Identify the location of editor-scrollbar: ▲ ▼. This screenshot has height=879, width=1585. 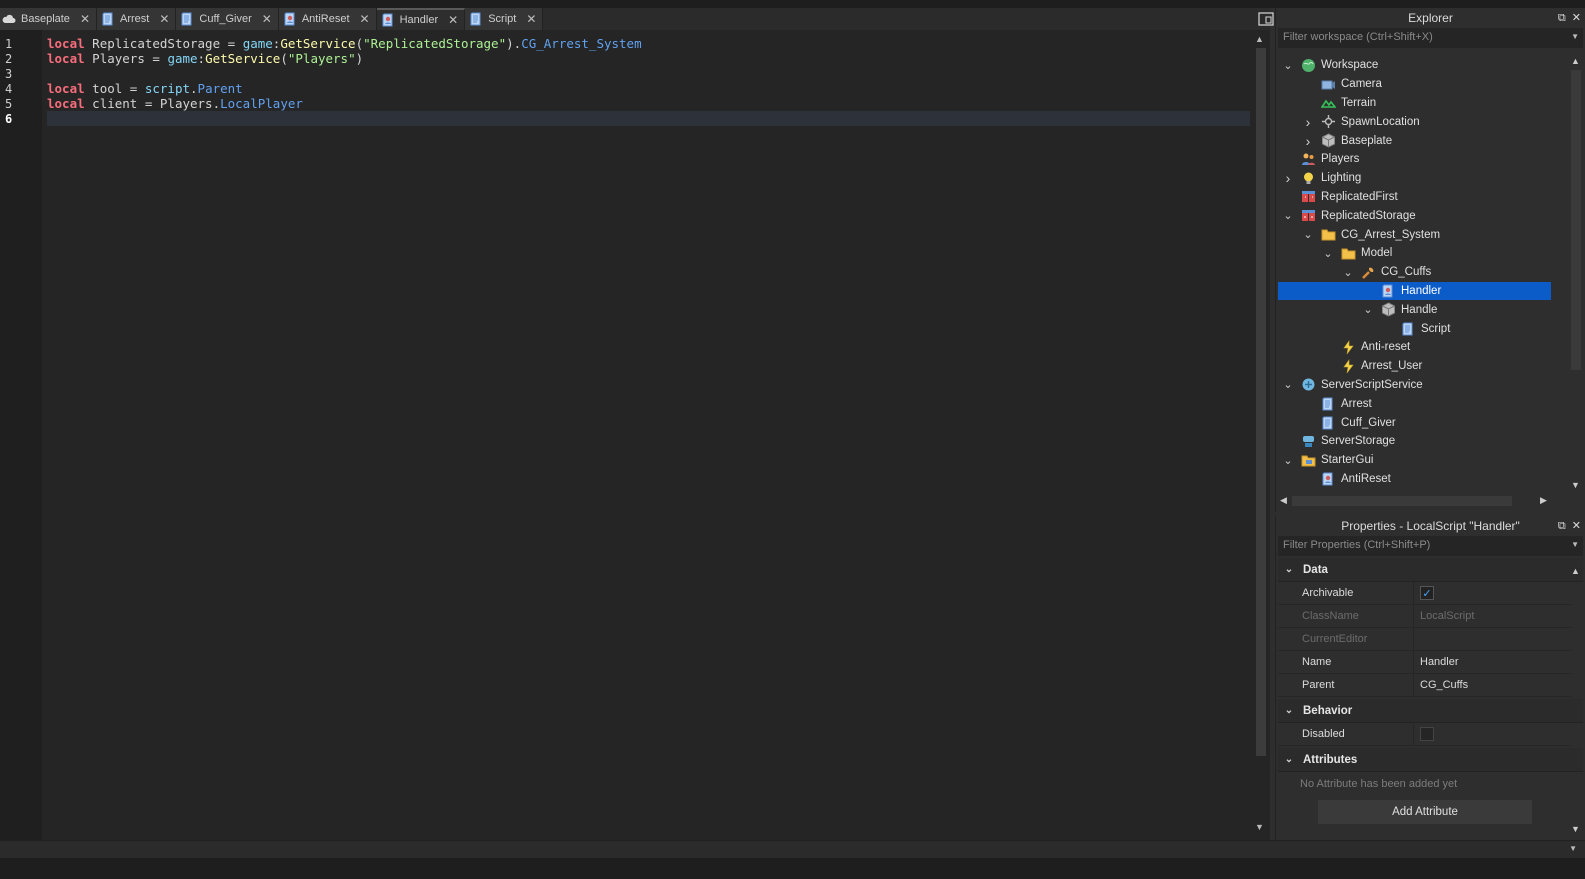
(1261, 434).